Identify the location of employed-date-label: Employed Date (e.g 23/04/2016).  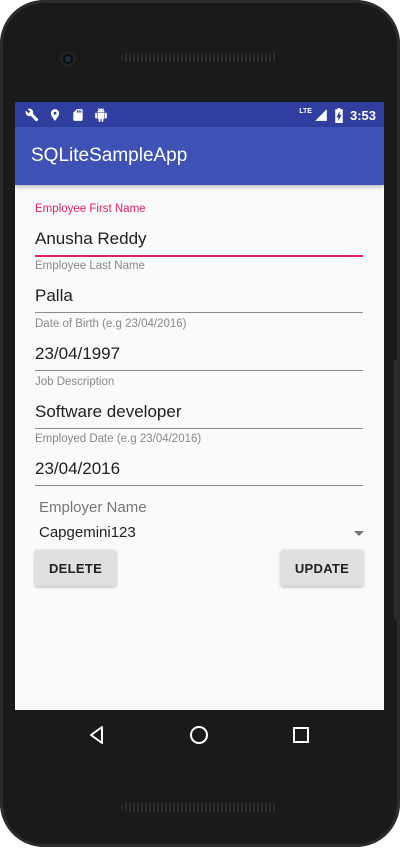
(118, 439).